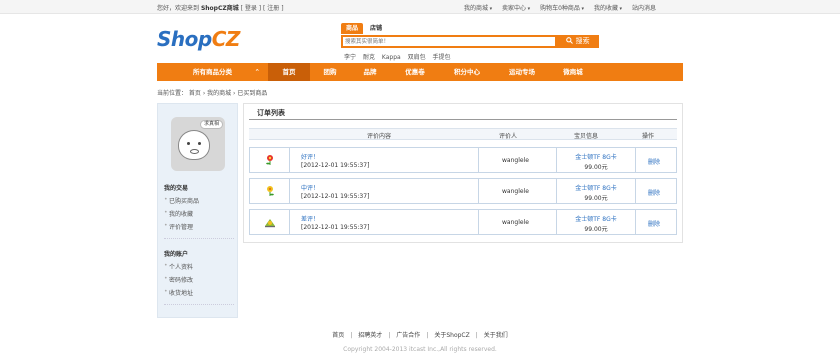  I want to click on search-tab-shops: 店铺, so click(376, 28).